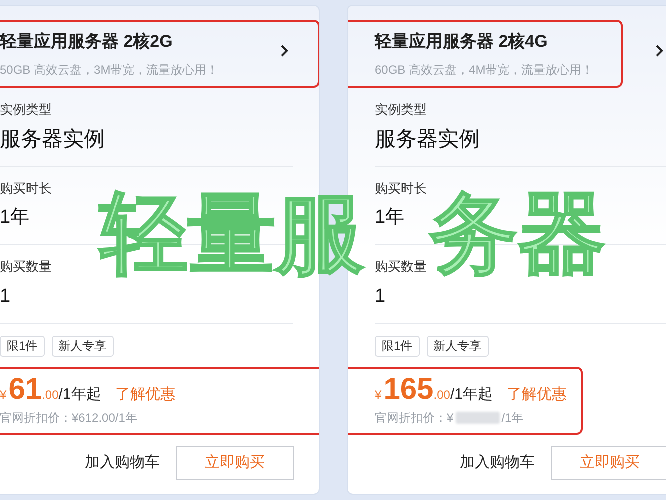 The width and height of the screenshot is (666, 500). What do you see at coordinates (69, 419) in the screenshot?
I see `original-price: 官网折扣价：¥612.00/1年` at bounding box center [69, 419].